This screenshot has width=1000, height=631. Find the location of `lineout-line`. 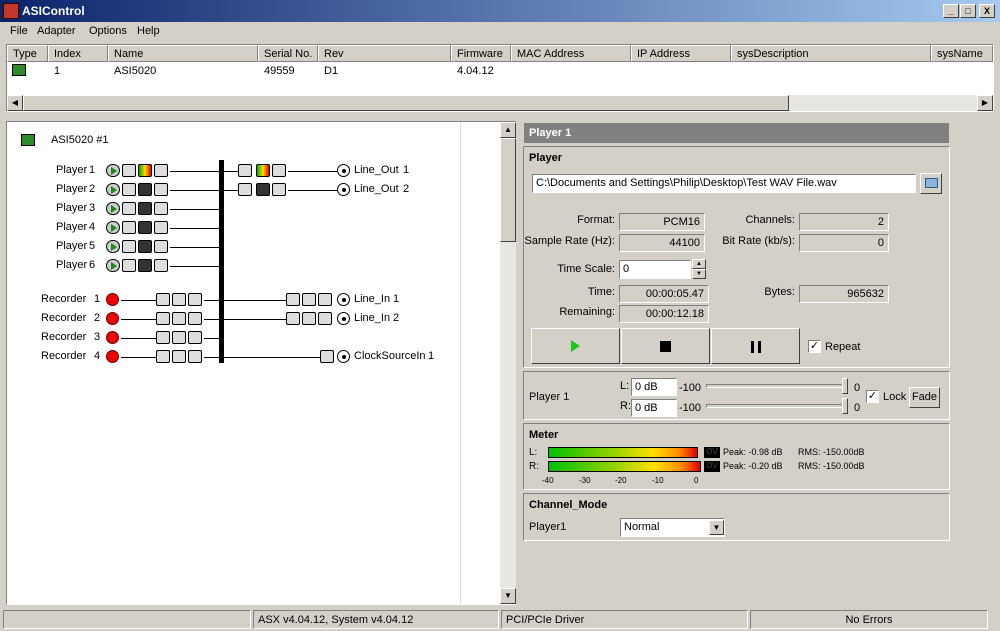

lineout-line is located at coordinates (231, 171).